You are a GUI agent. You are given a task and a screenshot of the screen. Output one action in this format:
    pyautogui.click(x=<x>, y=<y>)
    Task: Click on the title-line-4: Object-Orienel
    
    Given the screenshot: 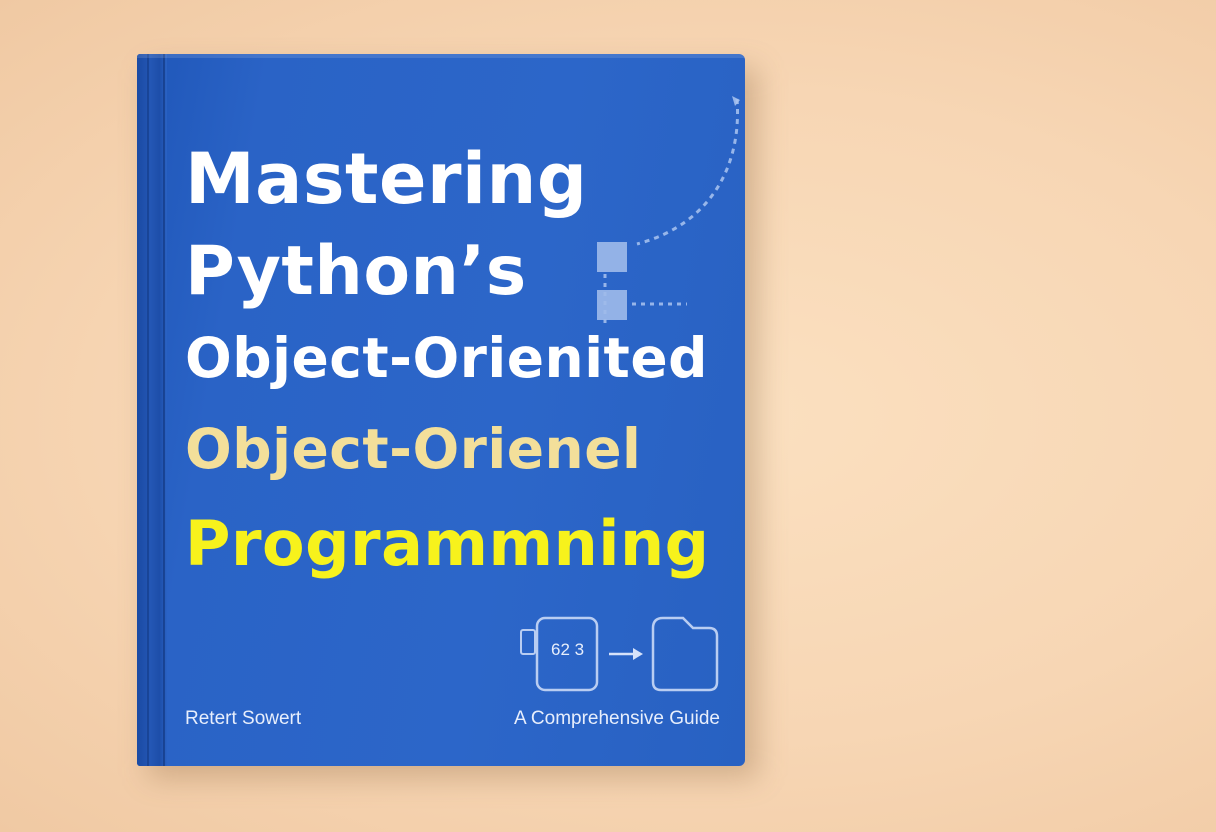 What is the action you would take?
    pyautogui.click(x=413, y=449)
    